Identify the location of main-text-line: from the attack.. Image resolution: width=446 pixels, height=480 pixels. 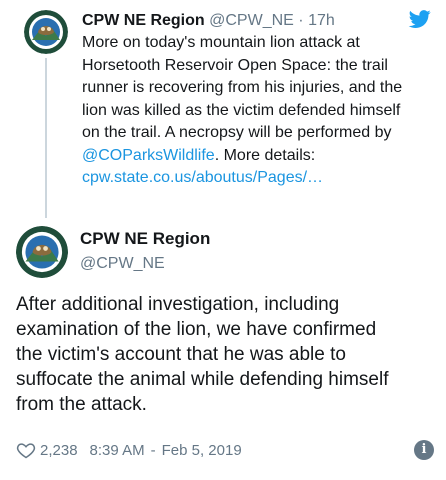
(81, 404).